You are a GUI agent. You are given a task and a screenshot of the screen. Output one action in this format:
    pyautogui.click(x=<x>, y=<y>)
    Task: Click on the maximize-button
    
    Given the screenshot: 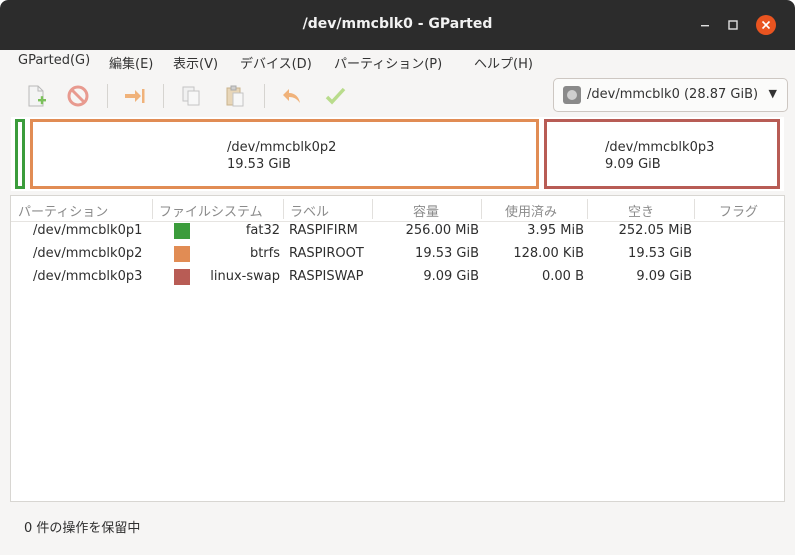 What is the action you would take?
    pyautogui.click(x=733, y=25)
    